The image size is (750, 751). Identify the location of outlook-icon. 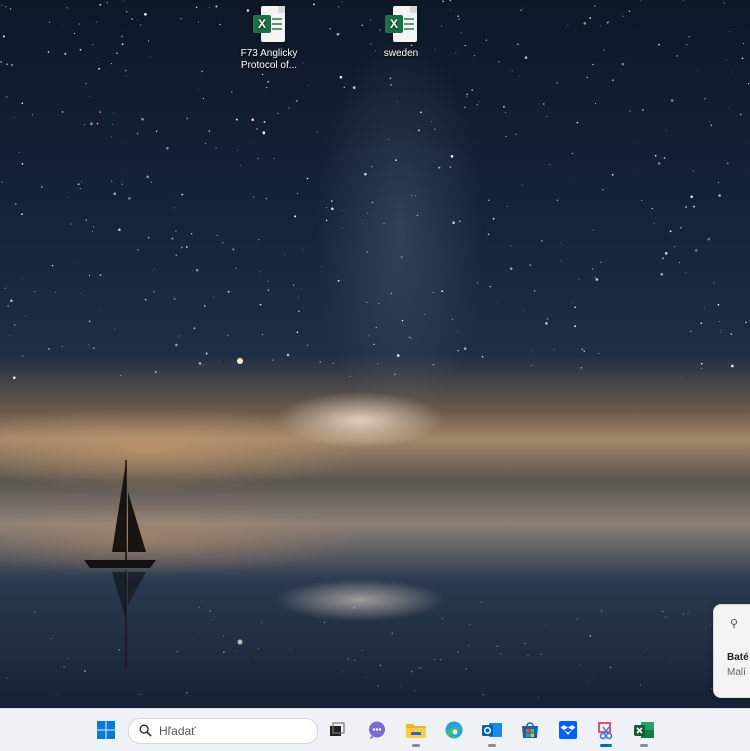
(492, 730).